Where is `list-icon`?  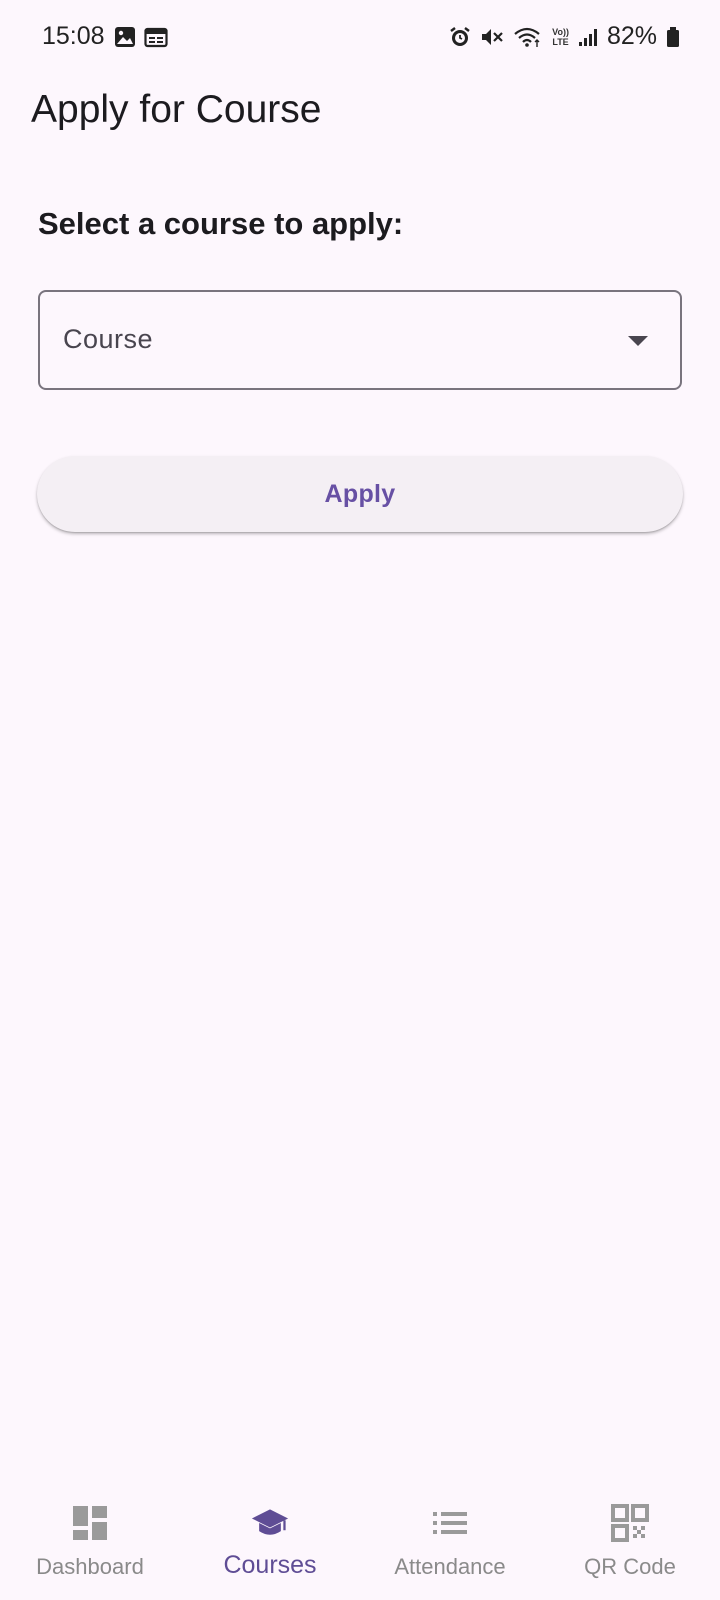 list-icon is located at coordinates (450, 1523).